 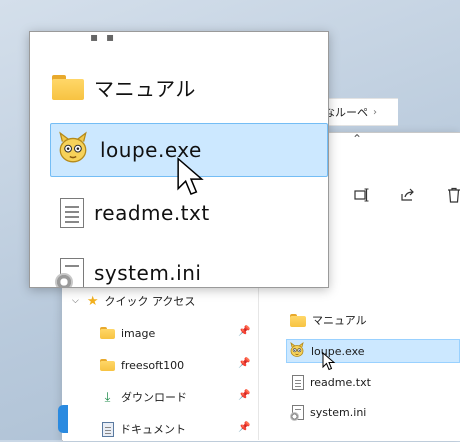 I want to click on file-row-loupe-exe: loupe.exe, so click(x=373, y=351).